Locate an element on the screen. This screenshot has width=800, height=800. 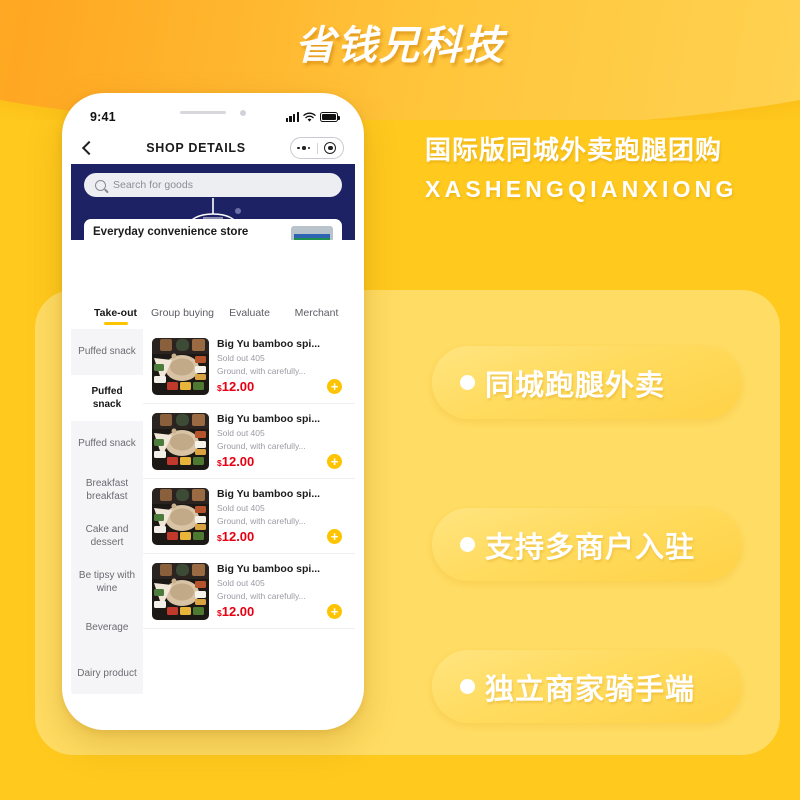
battery-icon is located at coordinates (330, 117).